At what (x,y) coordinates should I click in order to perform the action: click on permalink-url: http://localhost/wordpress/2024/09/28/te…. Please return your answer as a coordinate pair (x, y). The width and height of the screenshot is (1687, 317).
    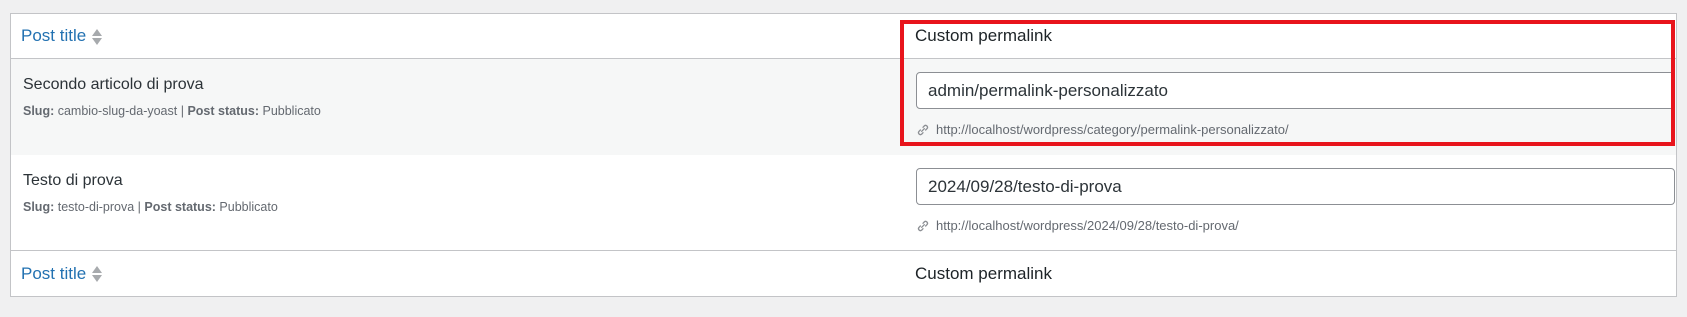
    Looking at the image, I should click on (1077, 225).